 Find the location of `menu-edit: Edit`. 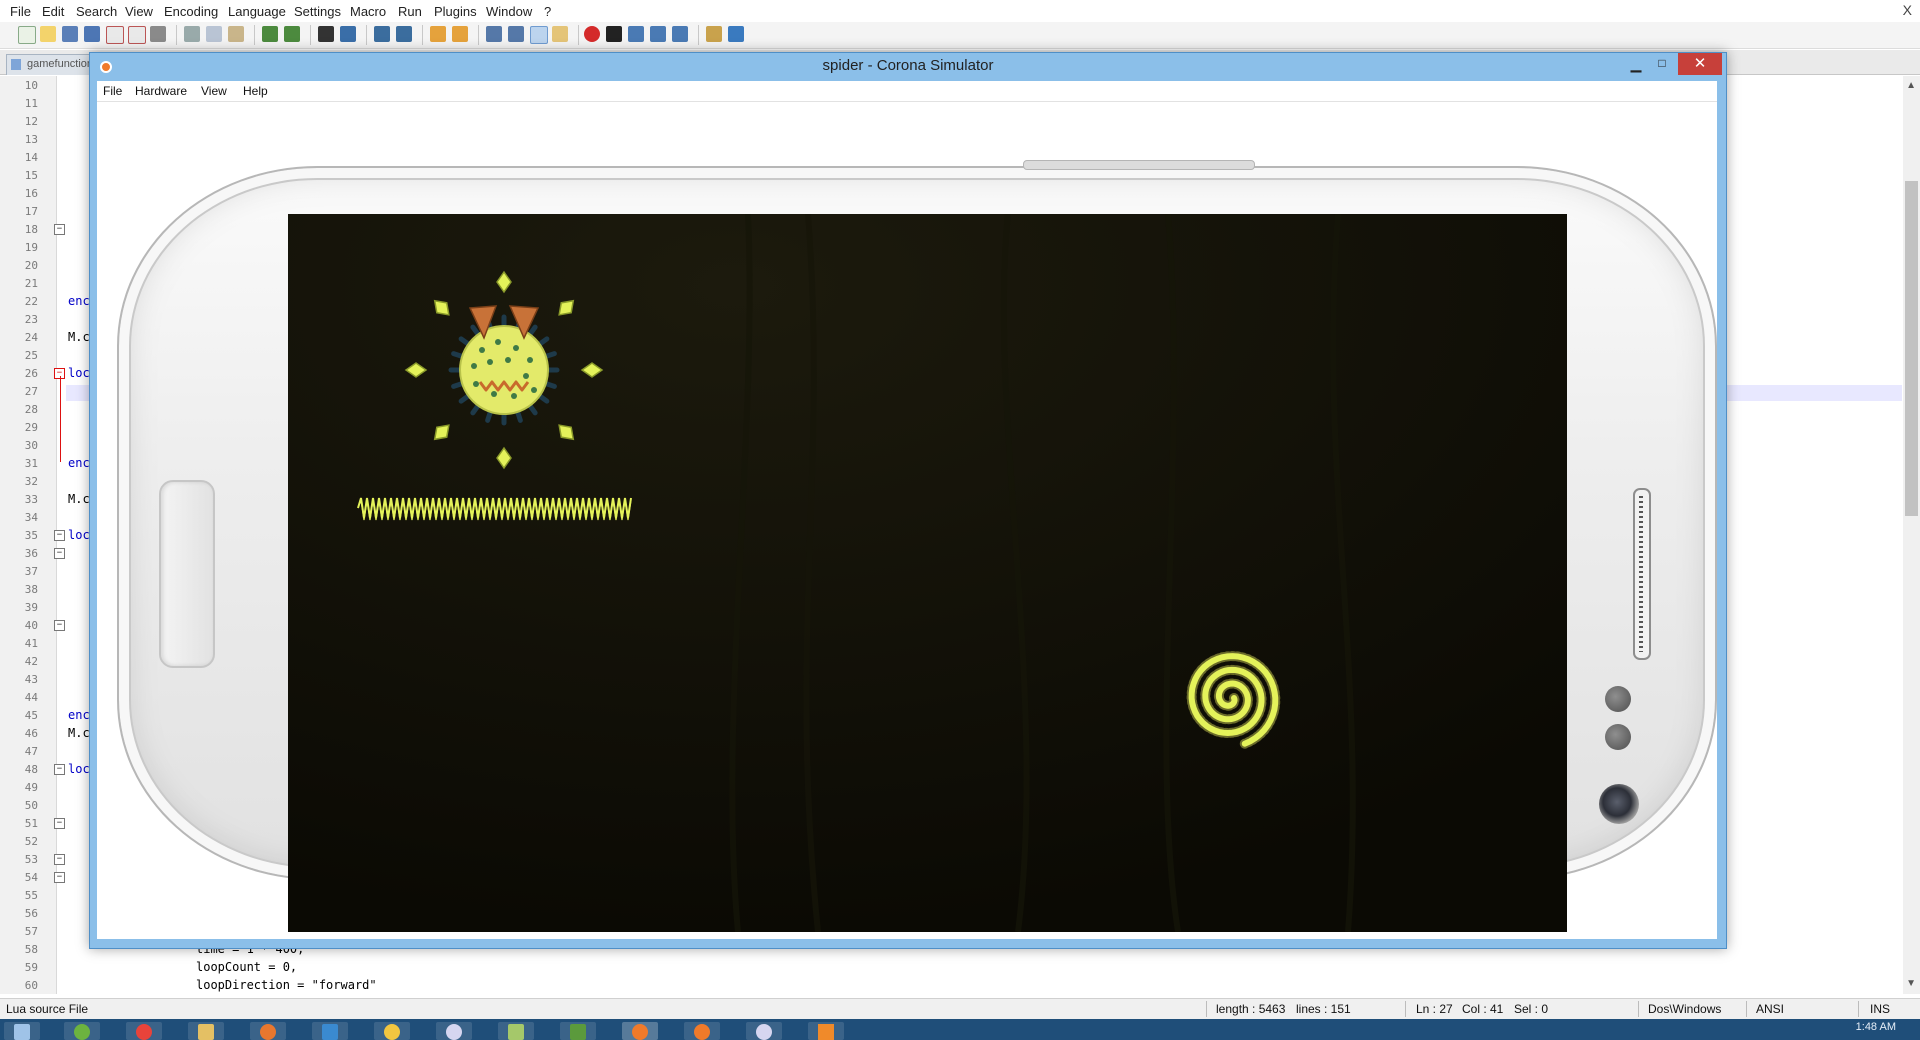

menu-edit: Edit is located at coordinates (53, 11).